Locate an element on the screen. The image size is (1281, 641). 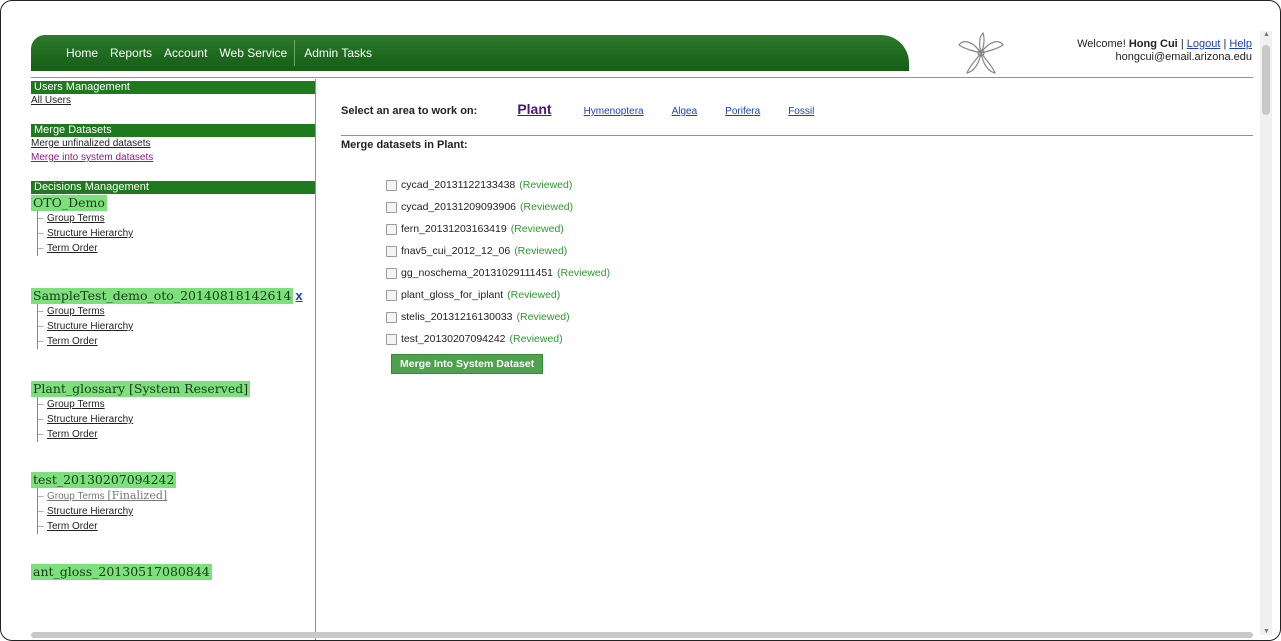
flower-logo-icon is located at coordinates (981, 52).